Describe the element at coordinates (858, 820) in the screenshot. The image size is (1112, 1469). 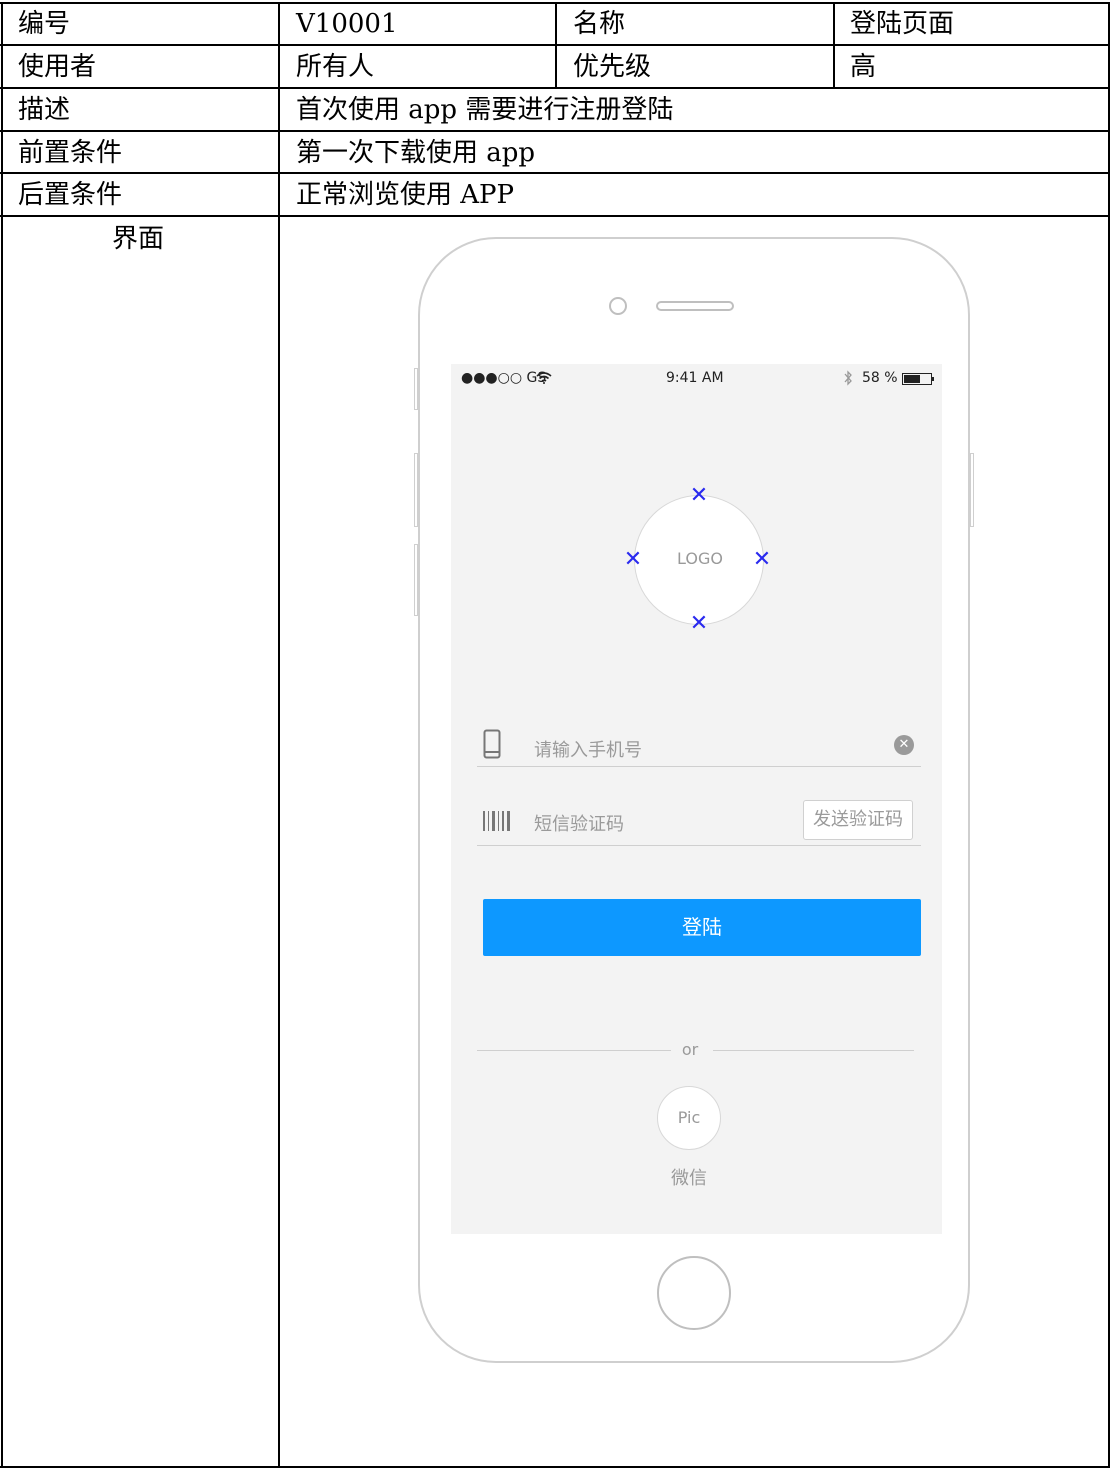
I see `send-code-button: 发送验证码` at that location.